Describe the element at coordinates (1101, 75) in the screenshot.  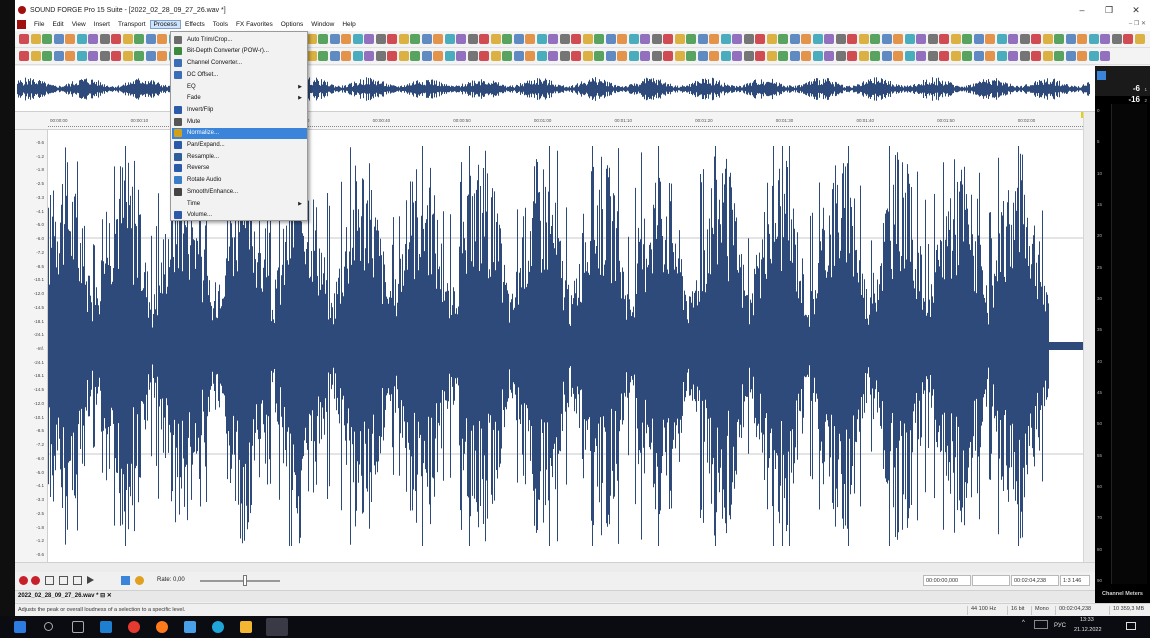
I see `meter-options-icon` at that location.